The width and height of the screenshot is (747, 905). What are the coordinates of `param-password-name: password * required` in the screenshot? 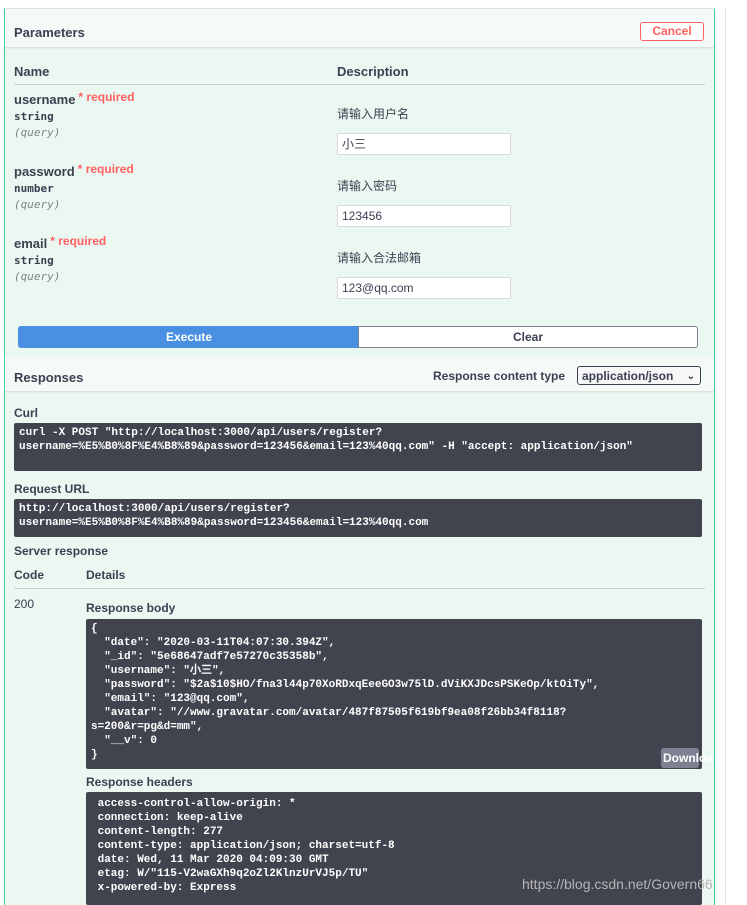 It's located at (74, 170).